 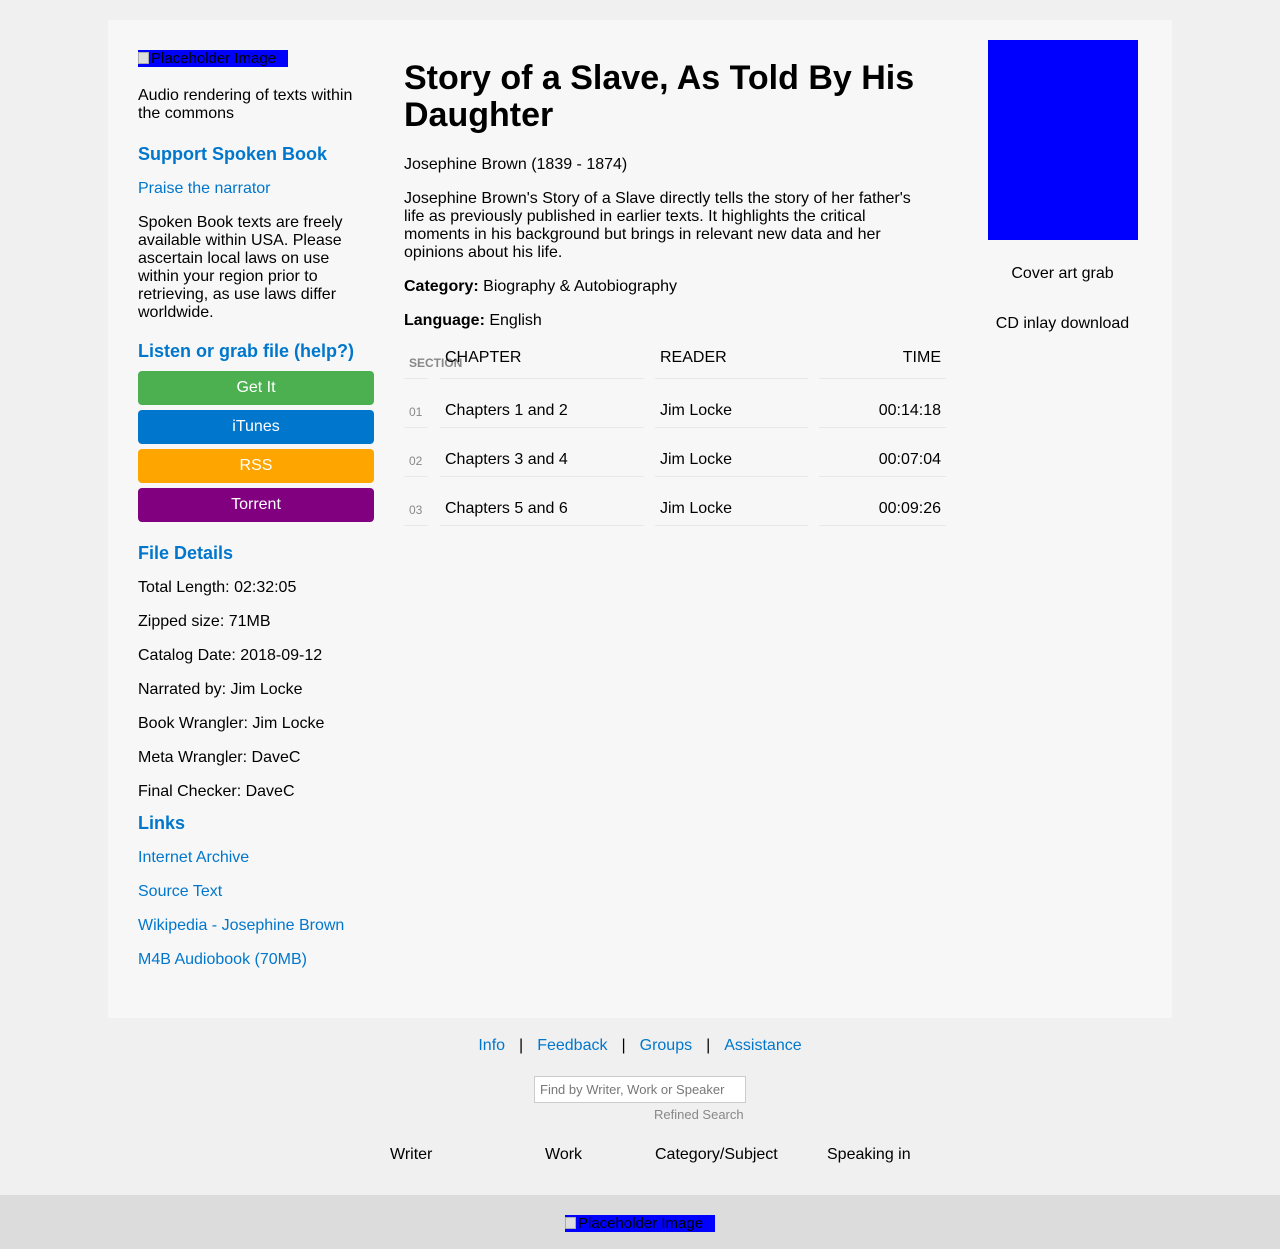 I want to click on section-number: 03, so click(x=416, y=510).